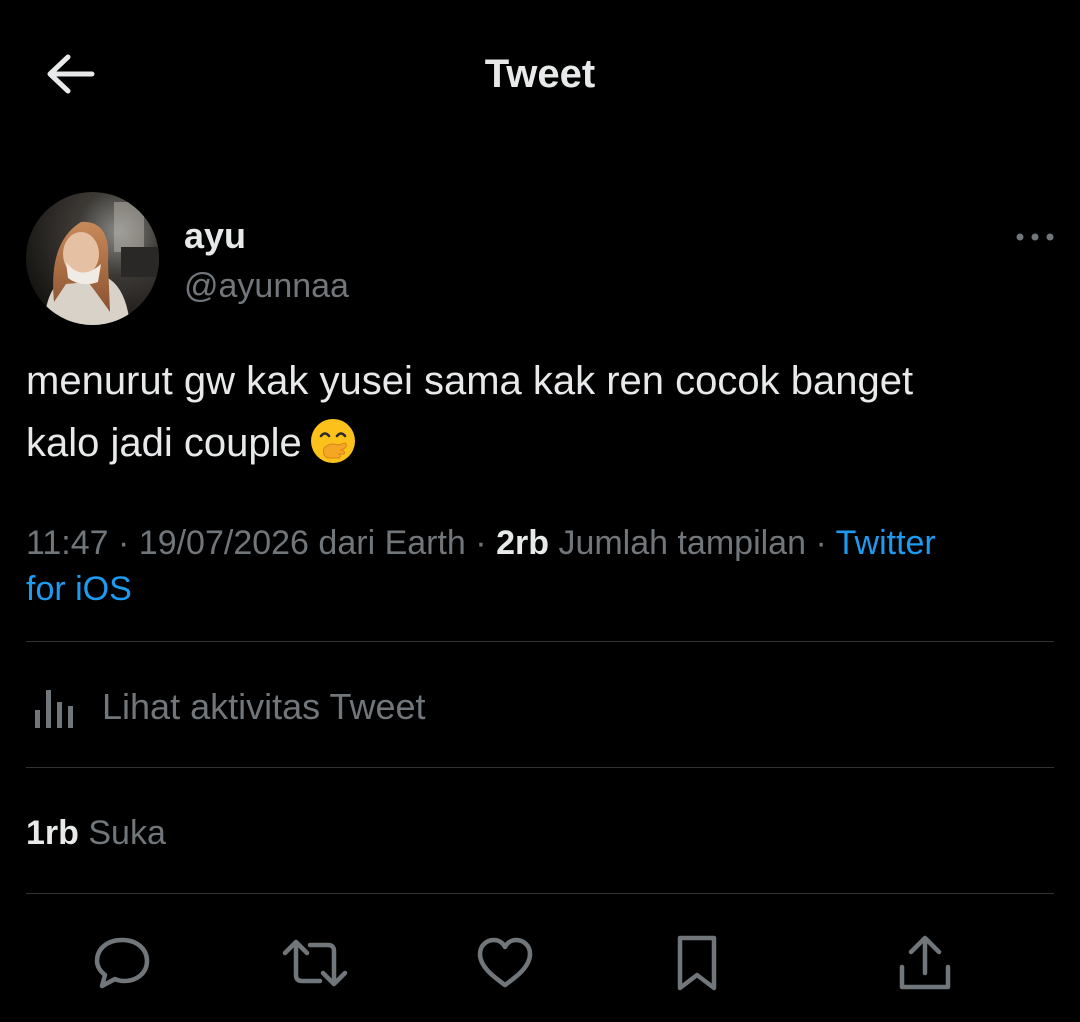 This screenshot has height=1022, width=1080. I want to click on author-handle: @ayunnaa, so click(266, 286).